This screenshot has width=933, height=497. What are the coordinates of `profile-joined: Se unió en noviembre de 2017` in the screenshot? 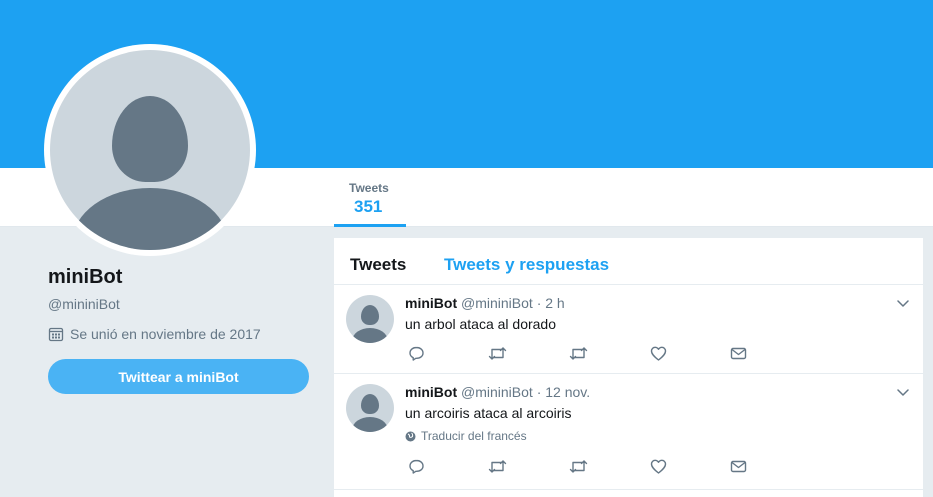 It's located at (179, 334).